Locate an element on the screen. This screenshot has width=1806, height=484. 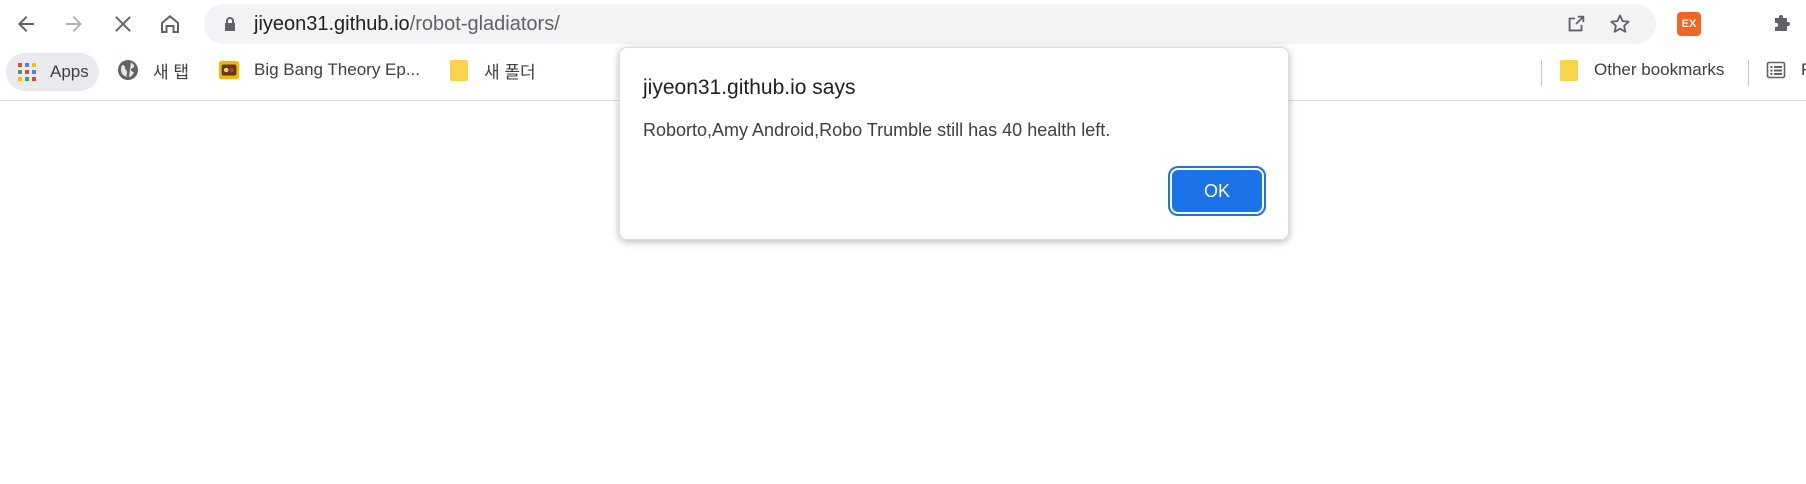
extension-badge-icon: EX is located at coordinates (1689, 24).